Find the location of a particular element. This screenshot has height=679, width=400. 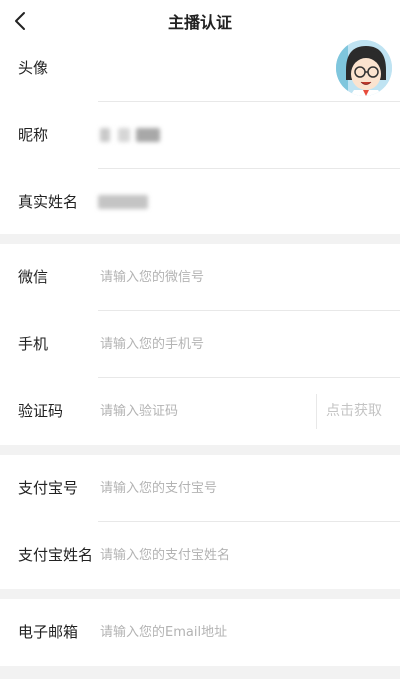

code-row: 验证码 点击获取 is located at coordinates (200, 411).